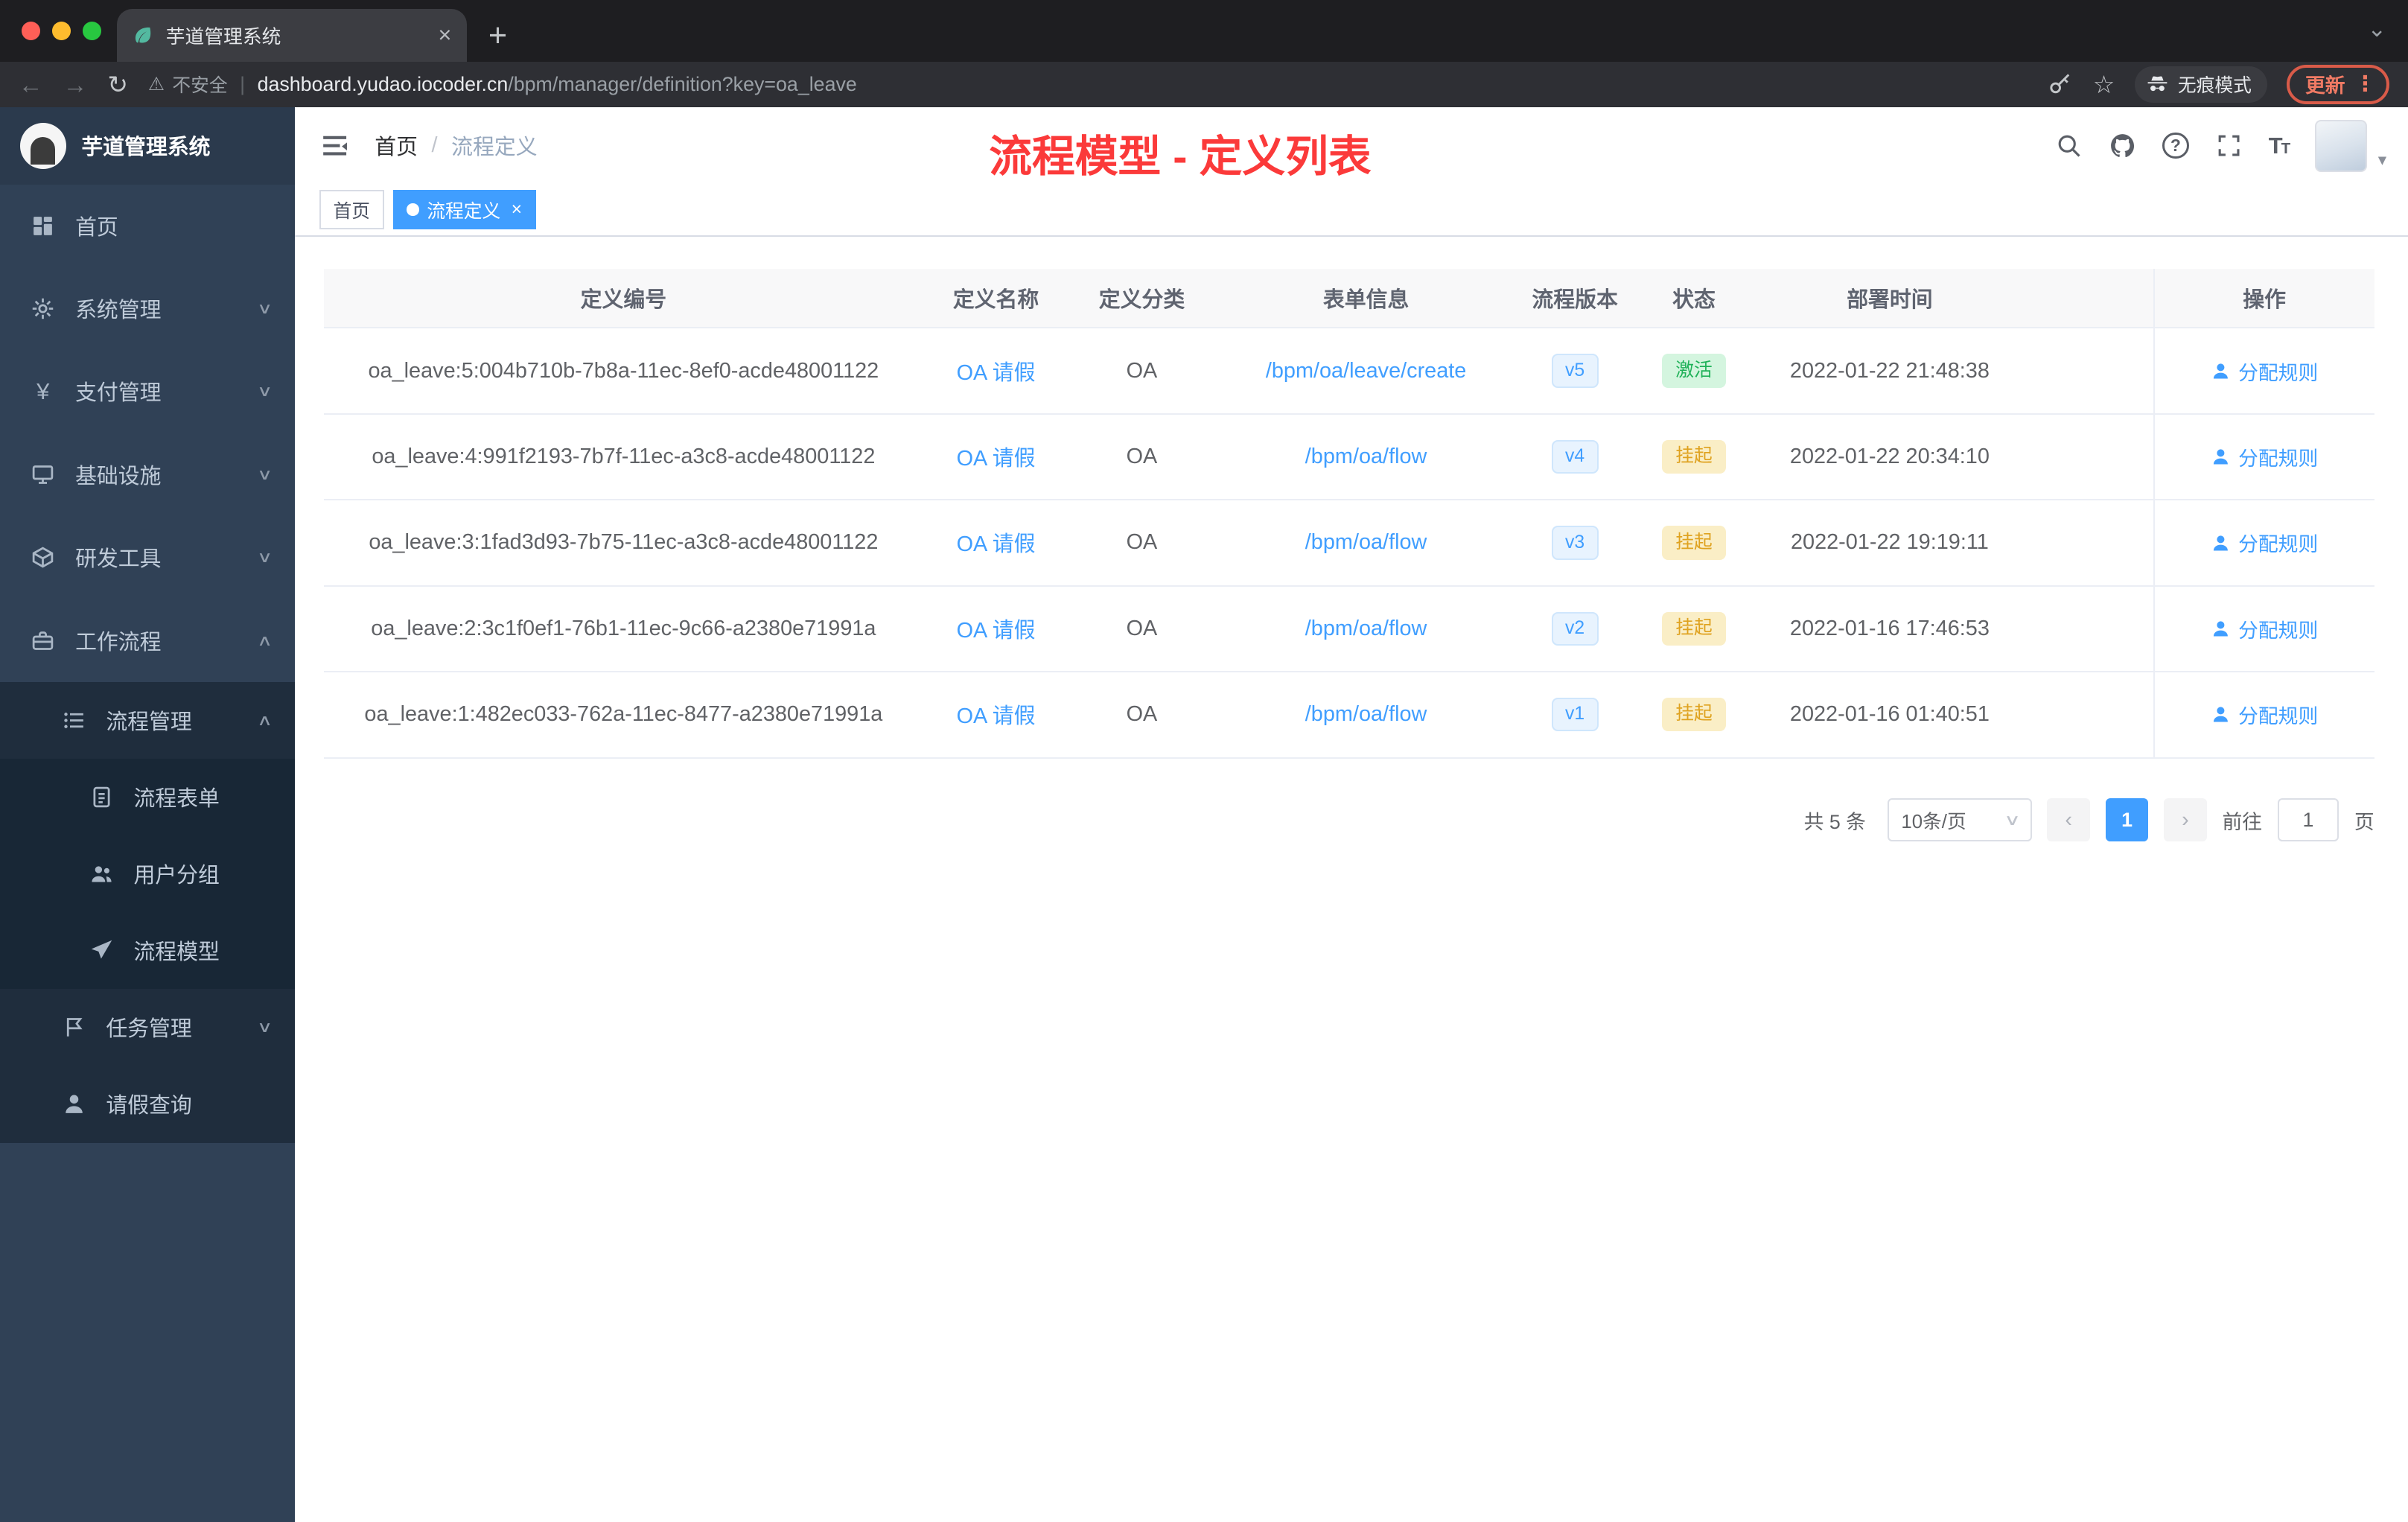 The width and height of the screenshot is (2408, 1522). Describe the element at coordinates (2069, 145) in the screenshot. I see `search-icon` at that location.